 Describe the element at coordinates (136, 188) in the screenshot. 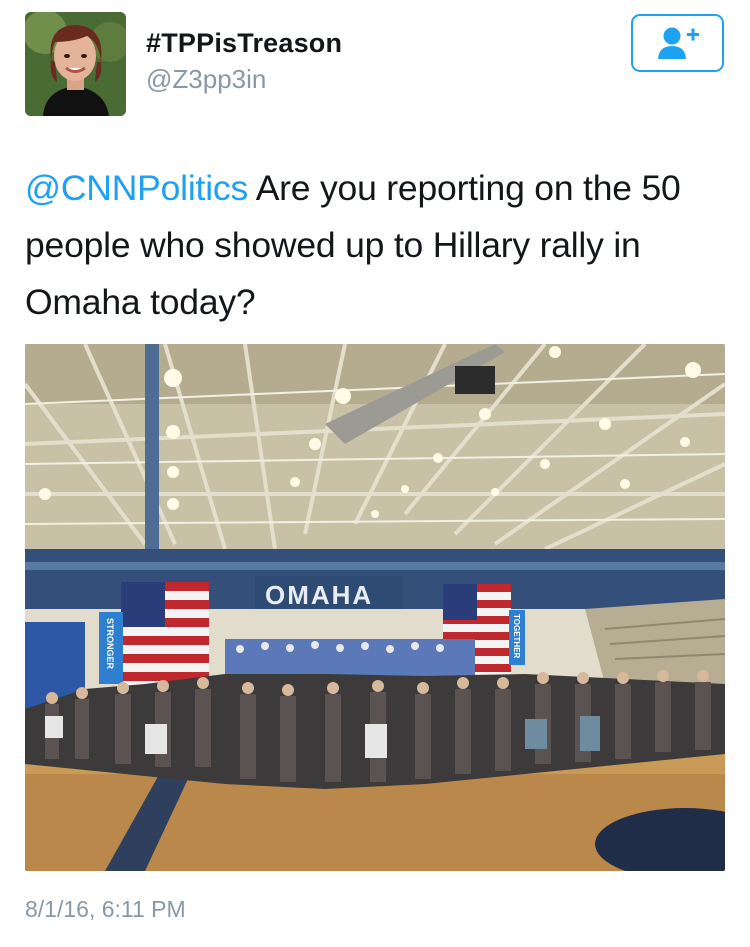

I see `mention-link: @CNNPolitics` at that location.